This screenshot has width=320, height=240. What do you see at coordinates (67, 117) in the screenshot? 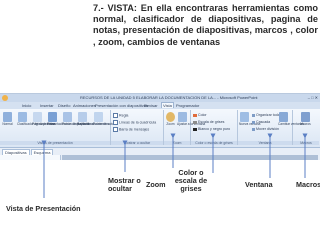
I see `slide-master-icon` at bounding box center [67, 117].